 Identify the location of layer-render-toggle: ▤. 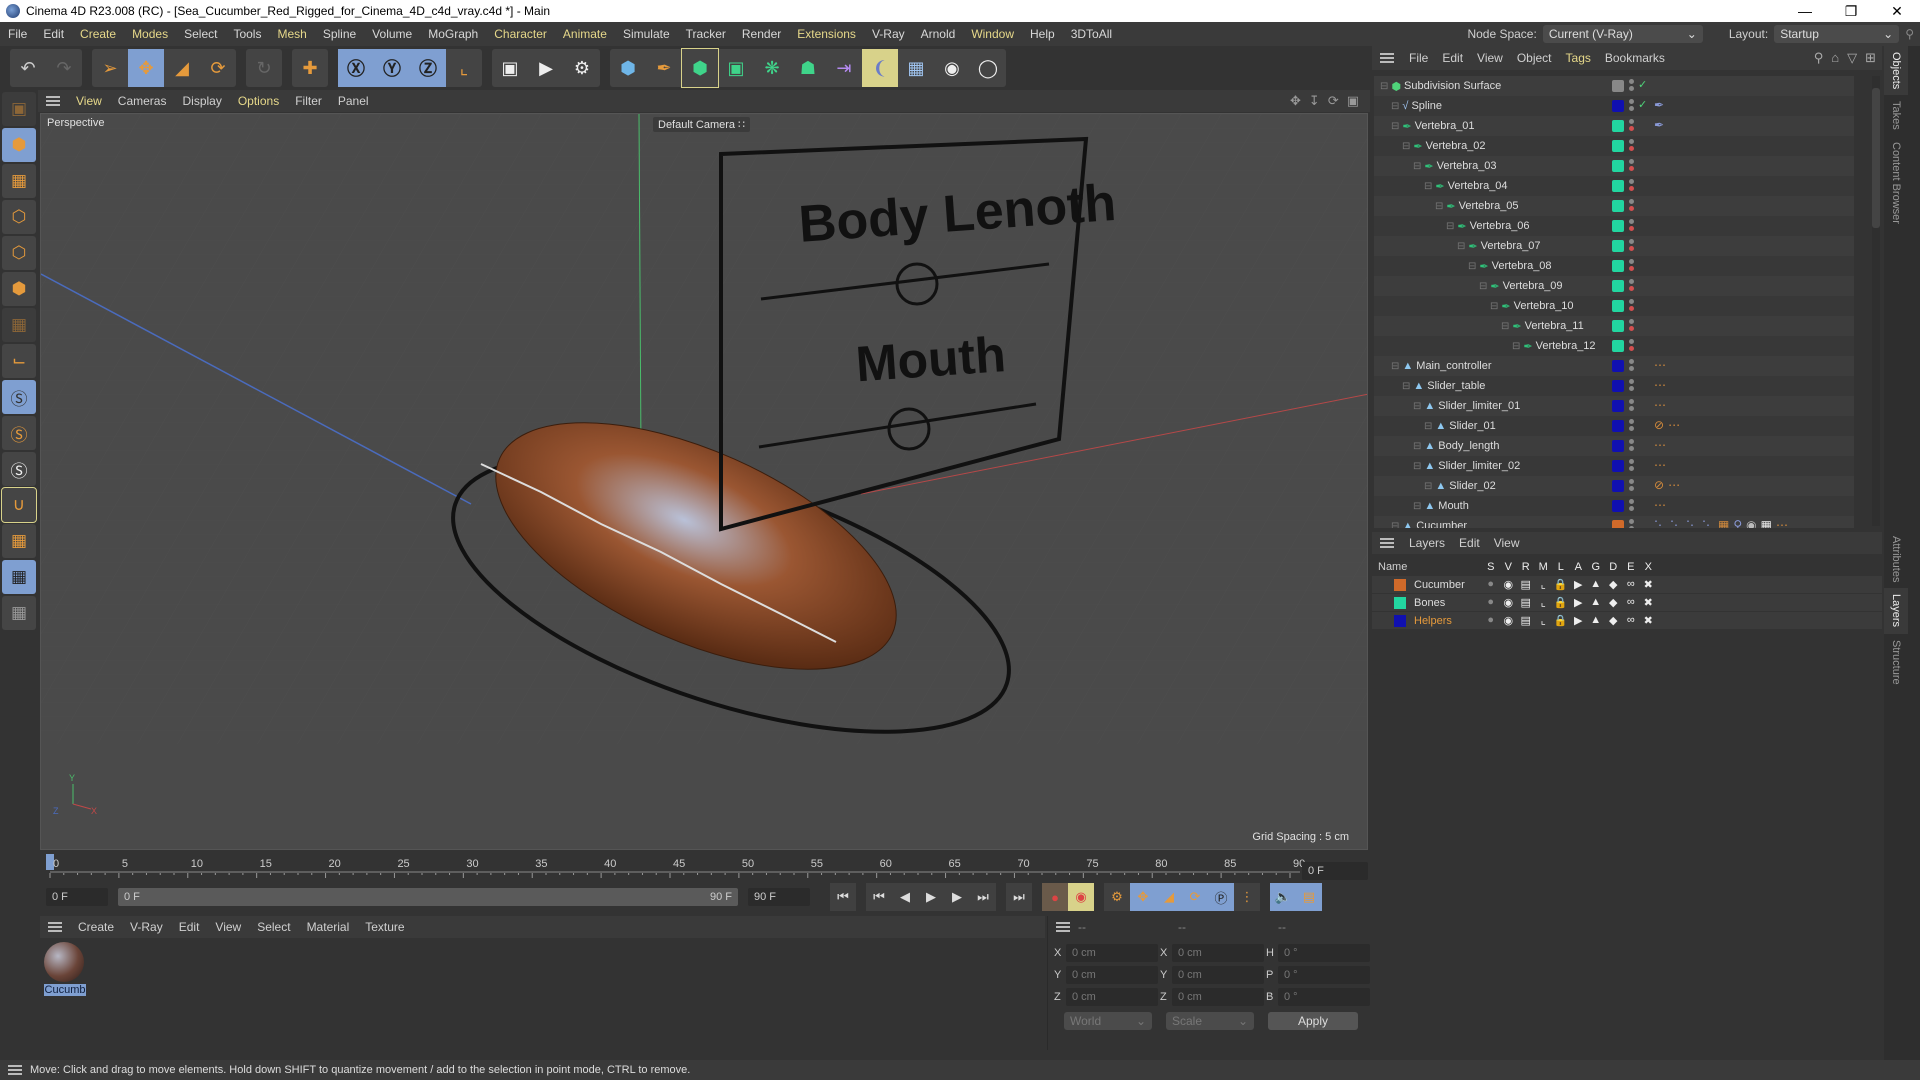
(1526, 620).